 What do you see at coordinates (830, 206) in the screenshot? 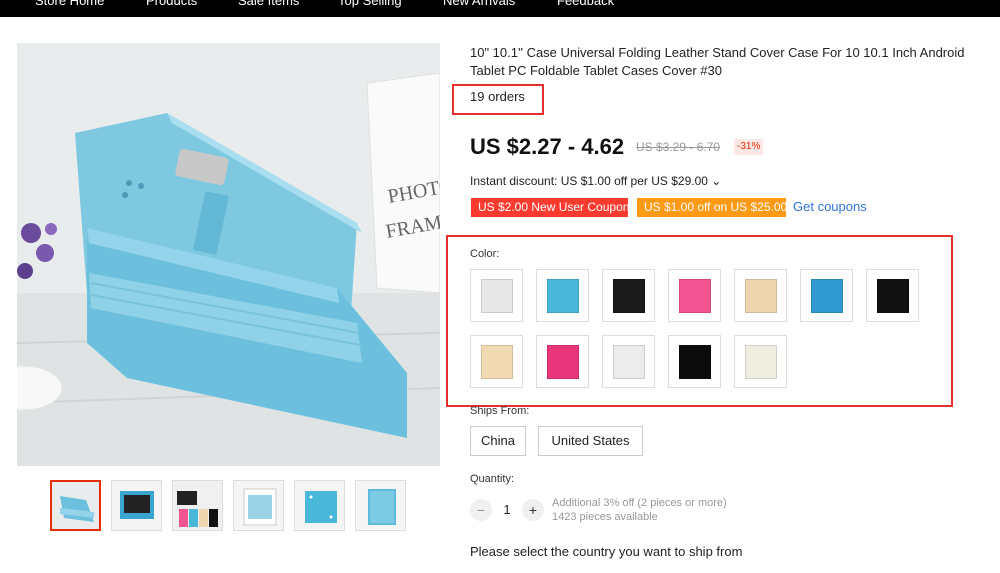
I see `get-coupons-link: Get coupons` at bounding box center [830, 206].